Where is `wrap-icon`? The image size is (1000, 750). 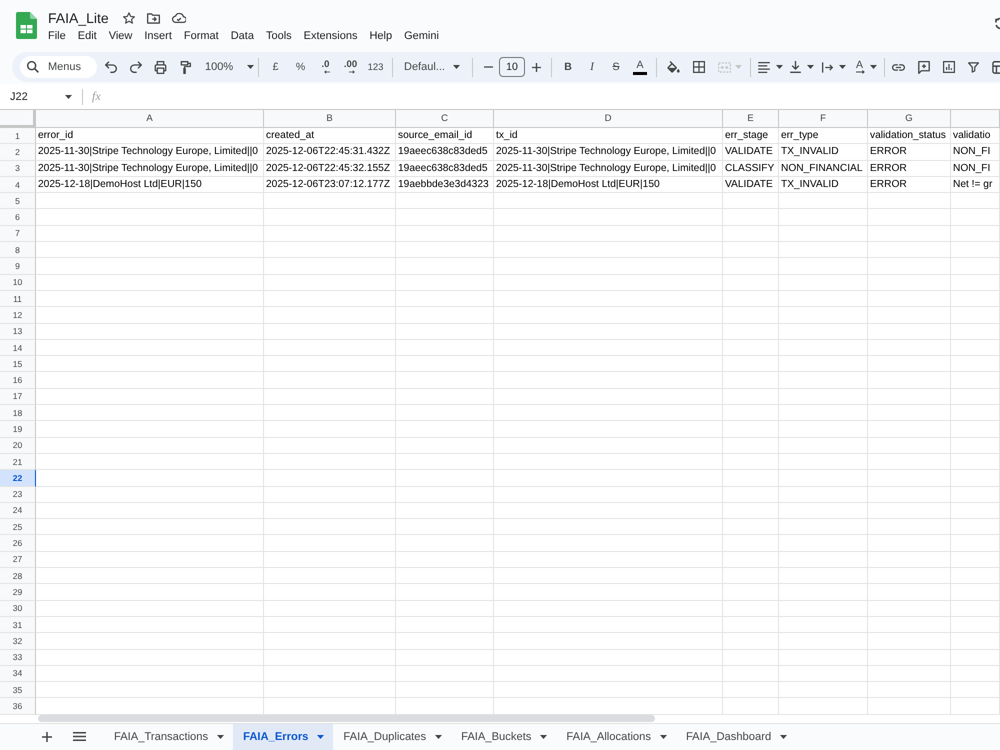 wrap-icon is located at coordinates (827, 67).